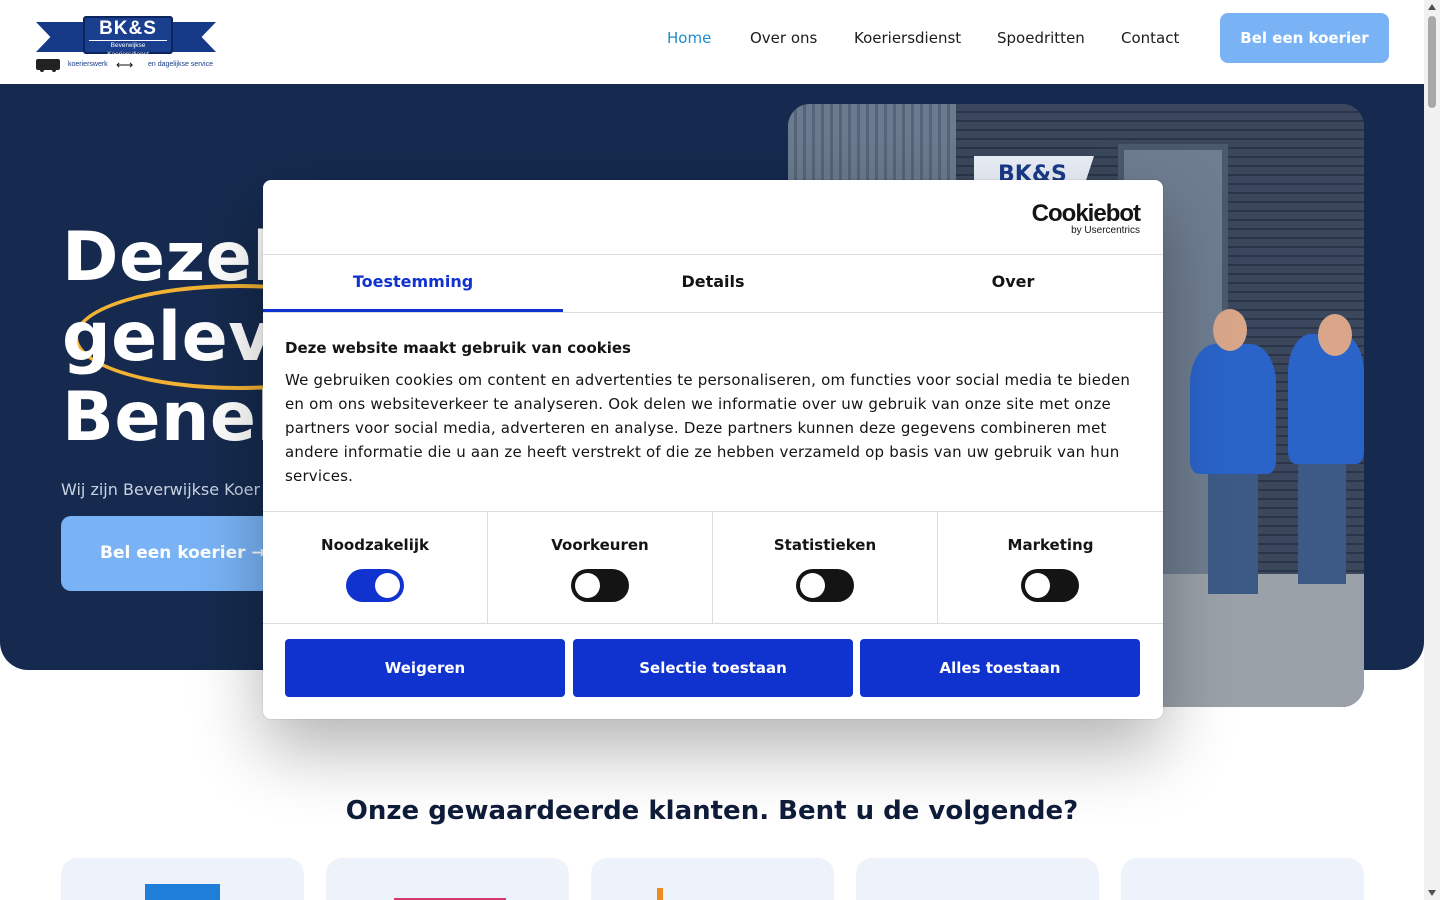 Image resolution: width=1440 pixels, height=900 pixels. Describe the element at coordinates (1013, 284) in the screenshot. I see `tab-over: Over` at that location.